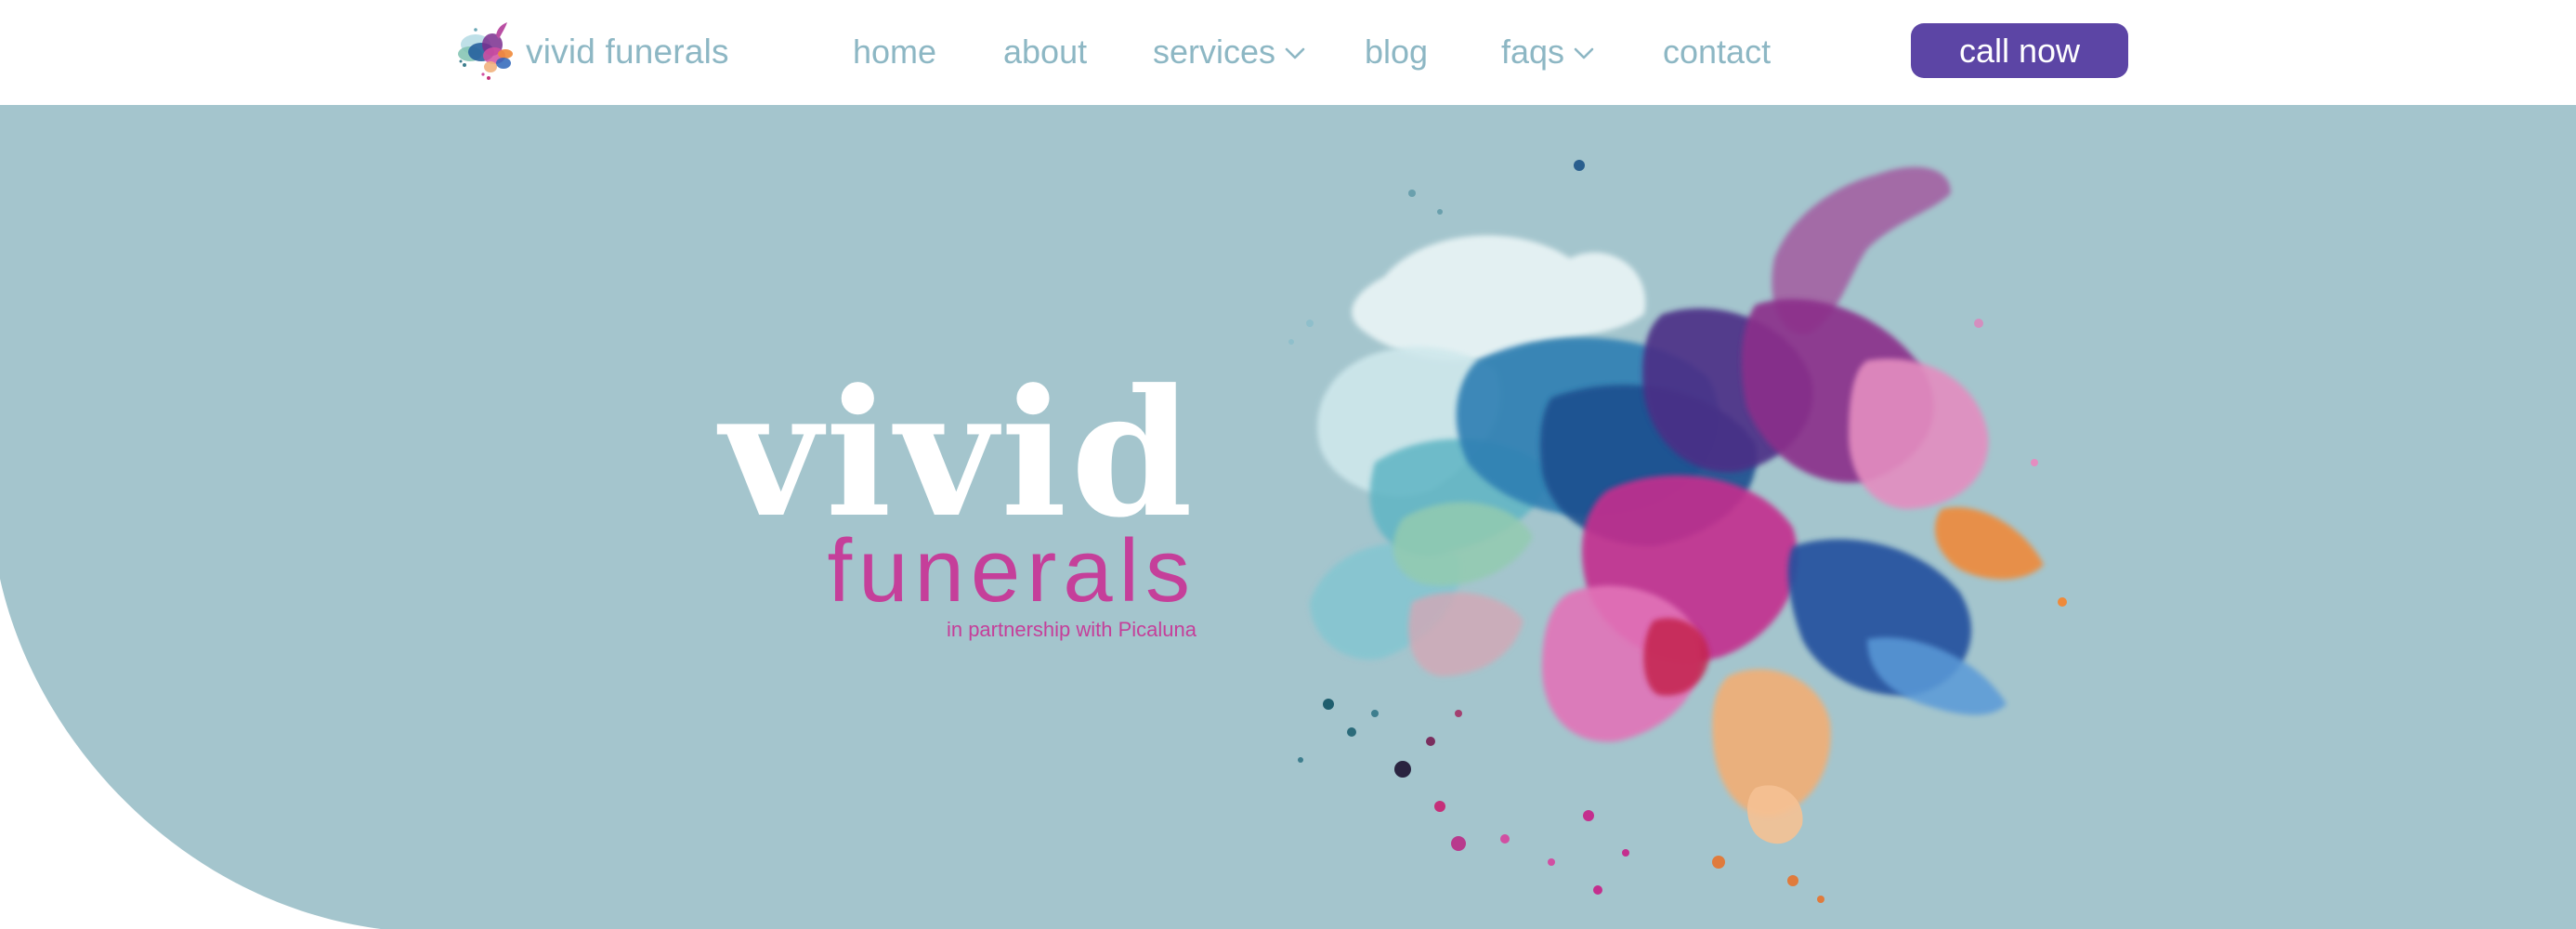 This screenshot has height=929, width=2576. I want to click on nav-about-label: about, so click(1045, 52).